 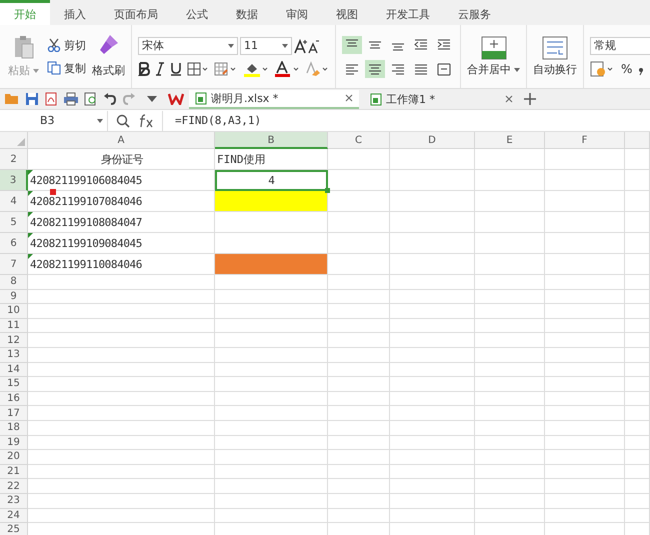 What do you see at coordinates (247, 14) in the screenshot?
I see `menu-tab: 数据` at bounding box center [247, 14].